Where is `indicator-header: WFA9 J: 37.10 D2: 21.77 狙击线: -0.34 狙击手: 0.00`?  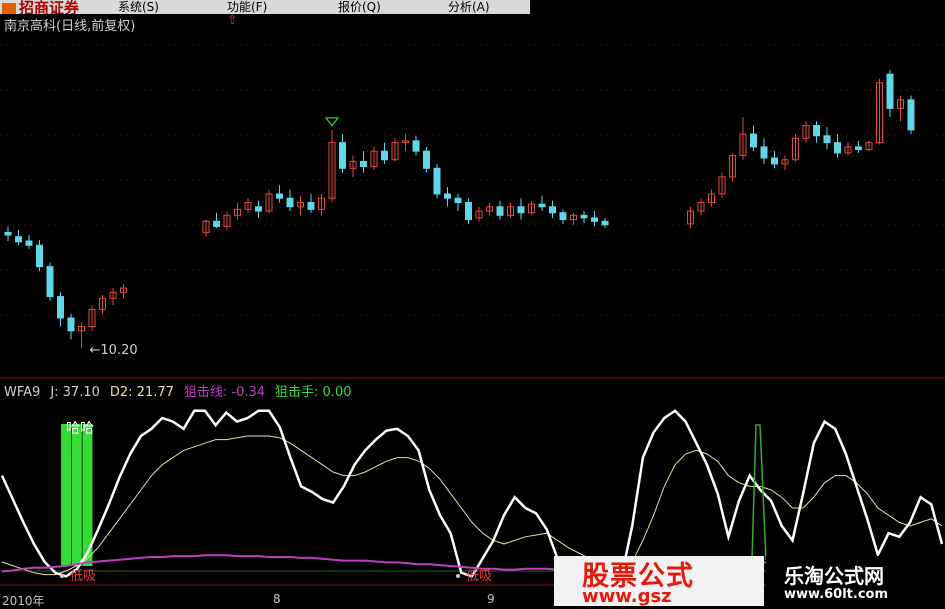 indicator-header: WFA9 J: 37.10 D2: 21.77 狙击线: -0.34 狙击手: 0.00 is located at coordinates (183, 390).